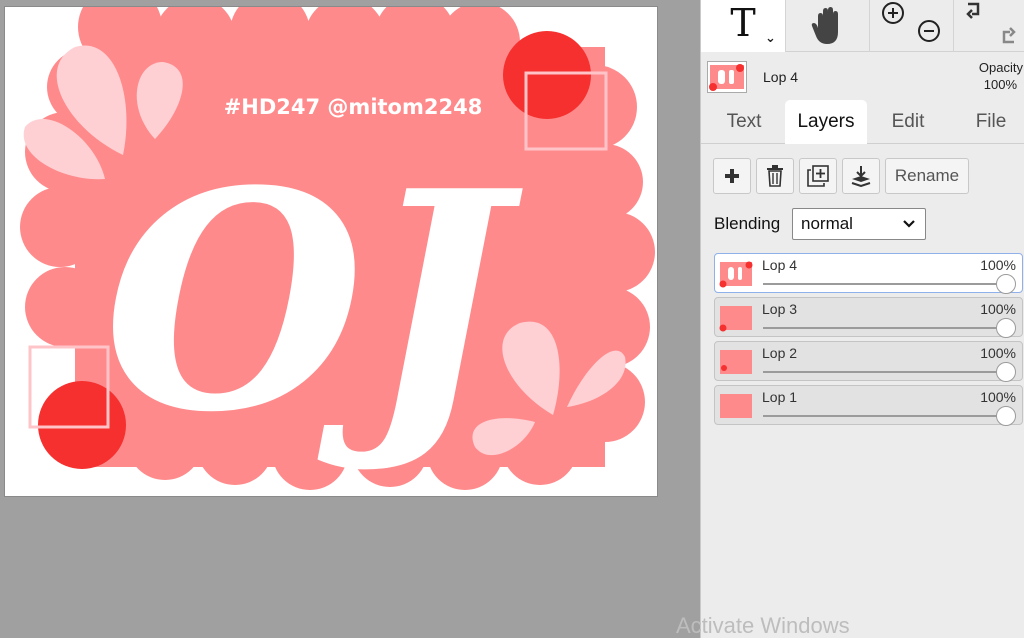  I want to click on duplicate-layer-button, so click(818, 176).